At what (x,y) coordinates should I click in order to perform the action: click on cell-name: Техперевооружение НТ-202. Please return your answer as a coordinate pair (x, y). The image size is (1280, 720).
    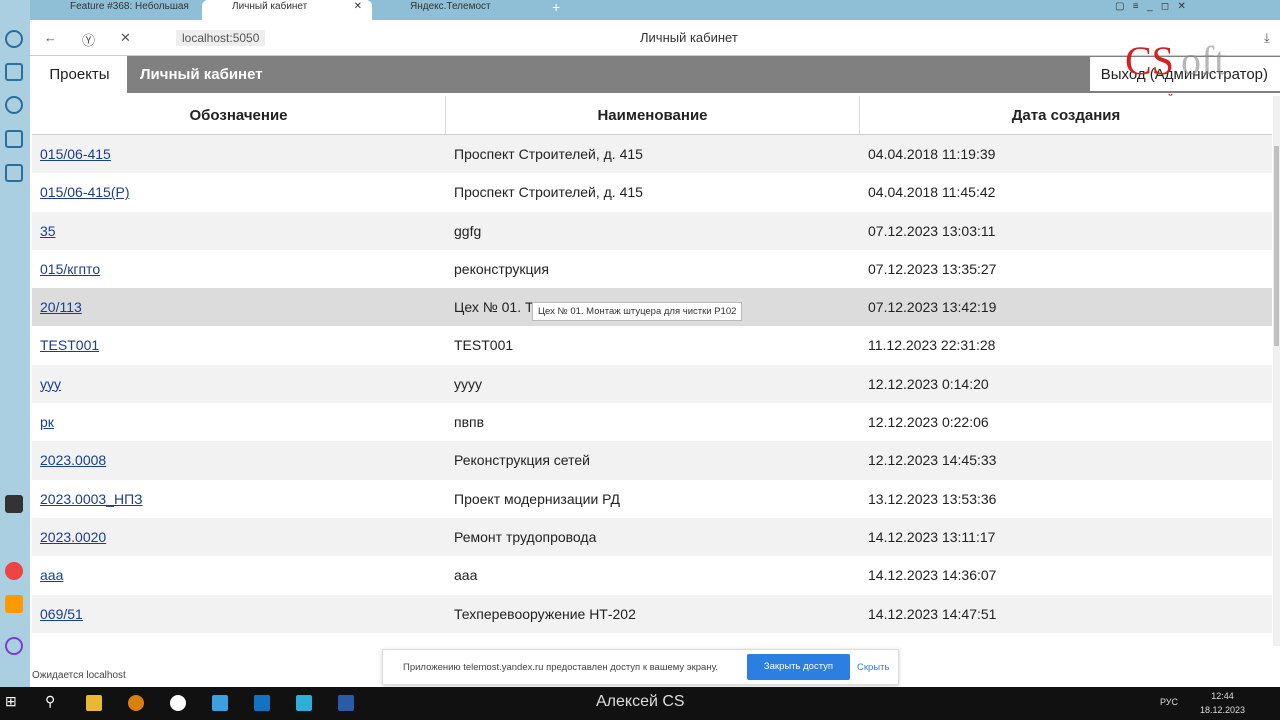
    Looking at the image, I should click on (545, 613).